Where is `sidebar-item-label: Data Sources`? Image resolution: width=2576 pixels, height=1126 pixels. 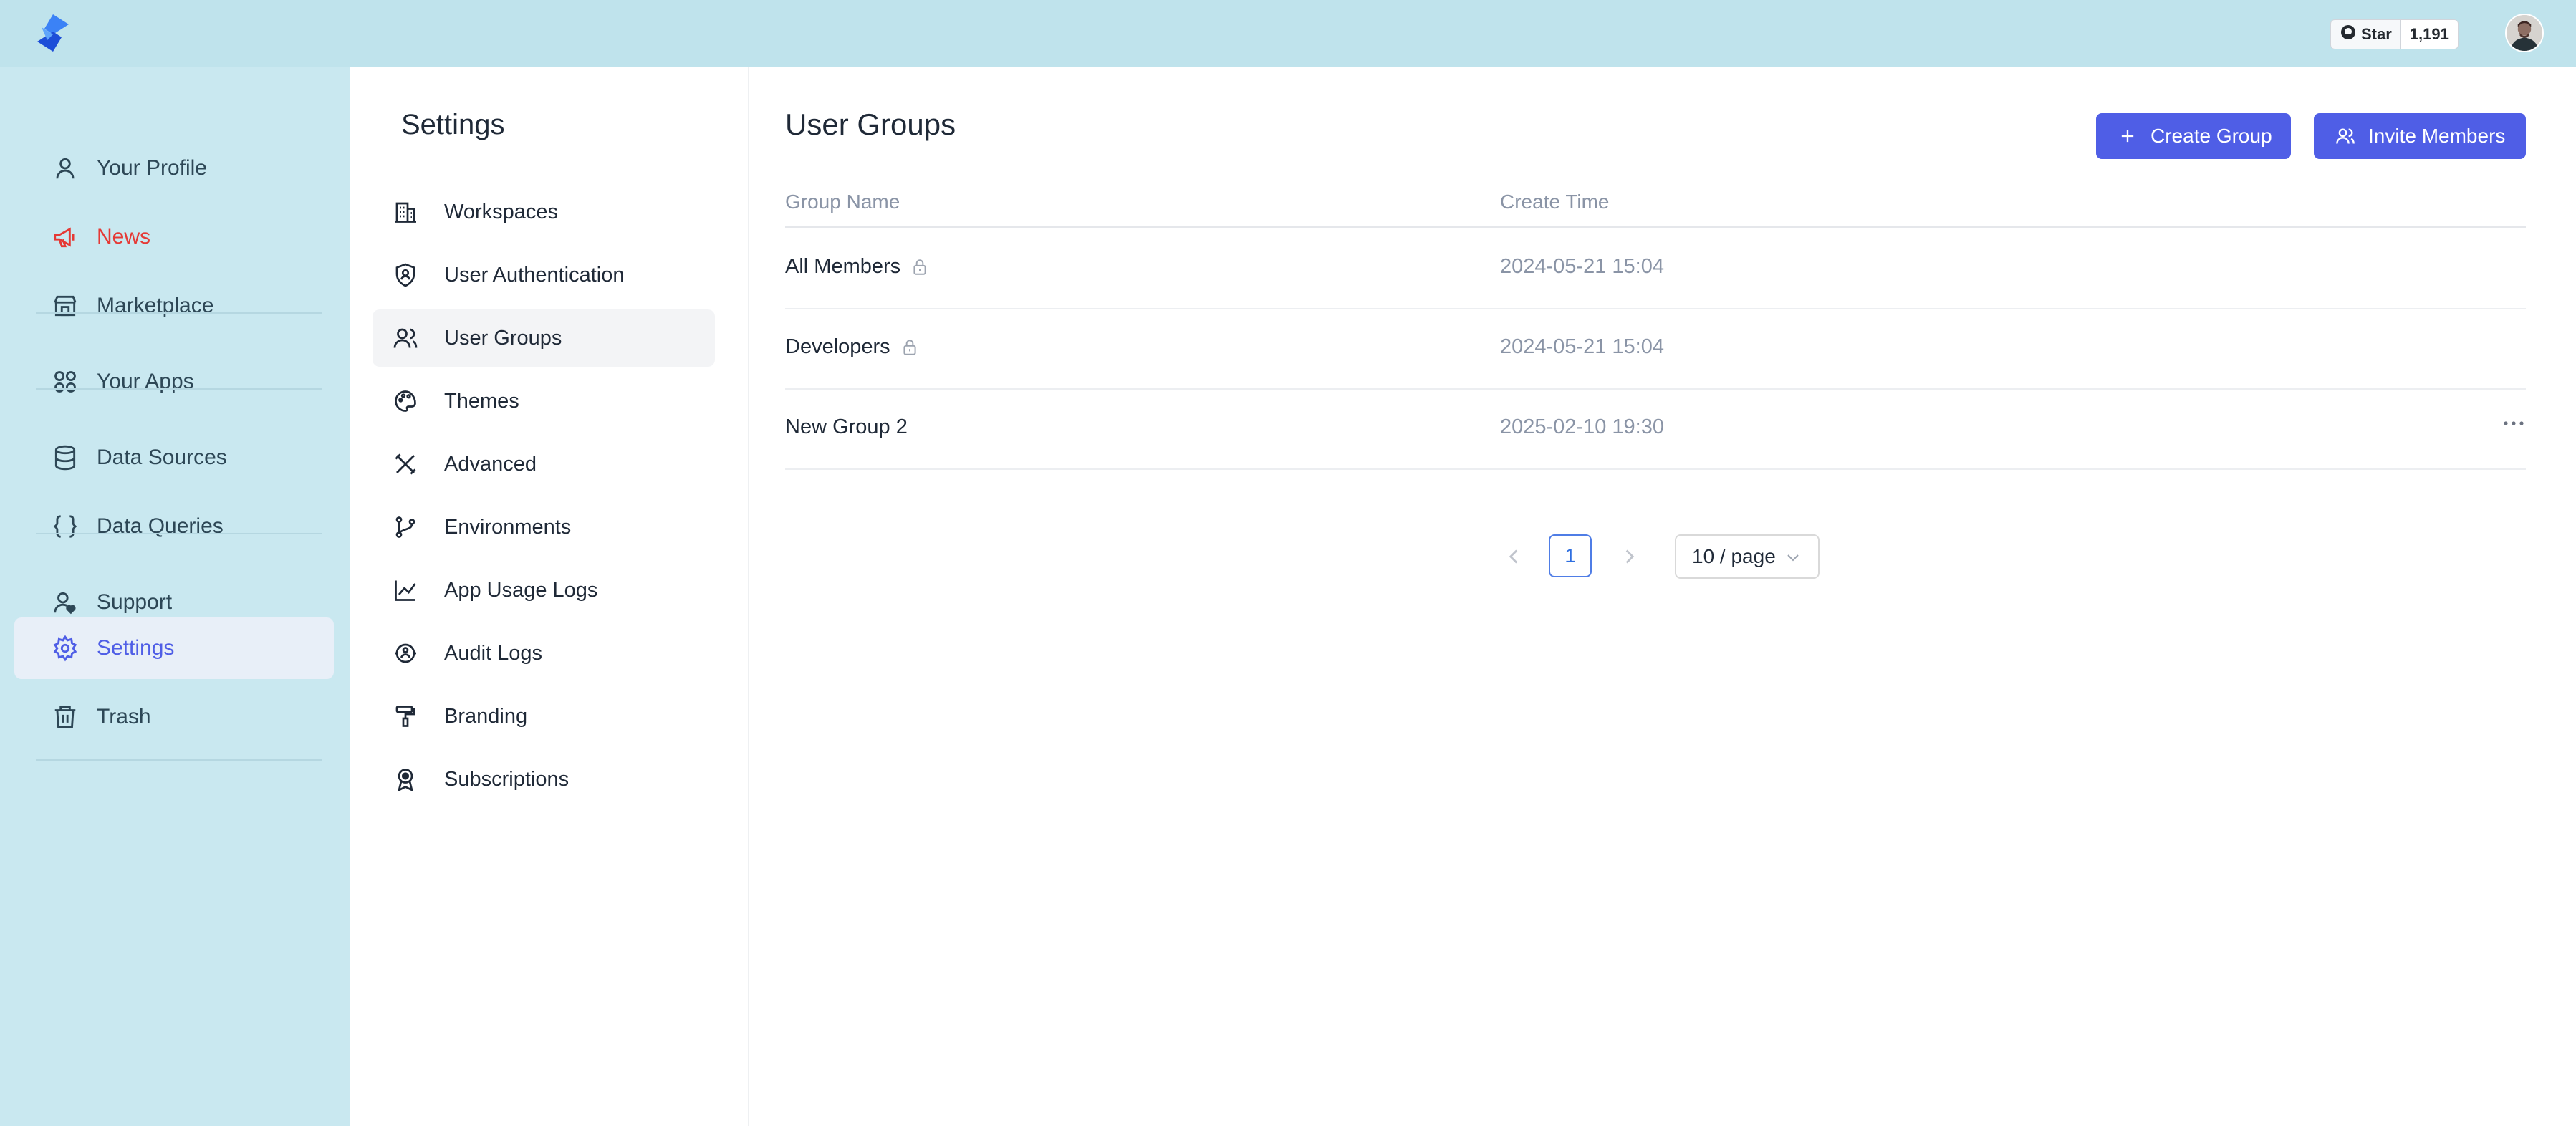
sidebar-item-label: Data Sources is located at coordinates (162, 458).